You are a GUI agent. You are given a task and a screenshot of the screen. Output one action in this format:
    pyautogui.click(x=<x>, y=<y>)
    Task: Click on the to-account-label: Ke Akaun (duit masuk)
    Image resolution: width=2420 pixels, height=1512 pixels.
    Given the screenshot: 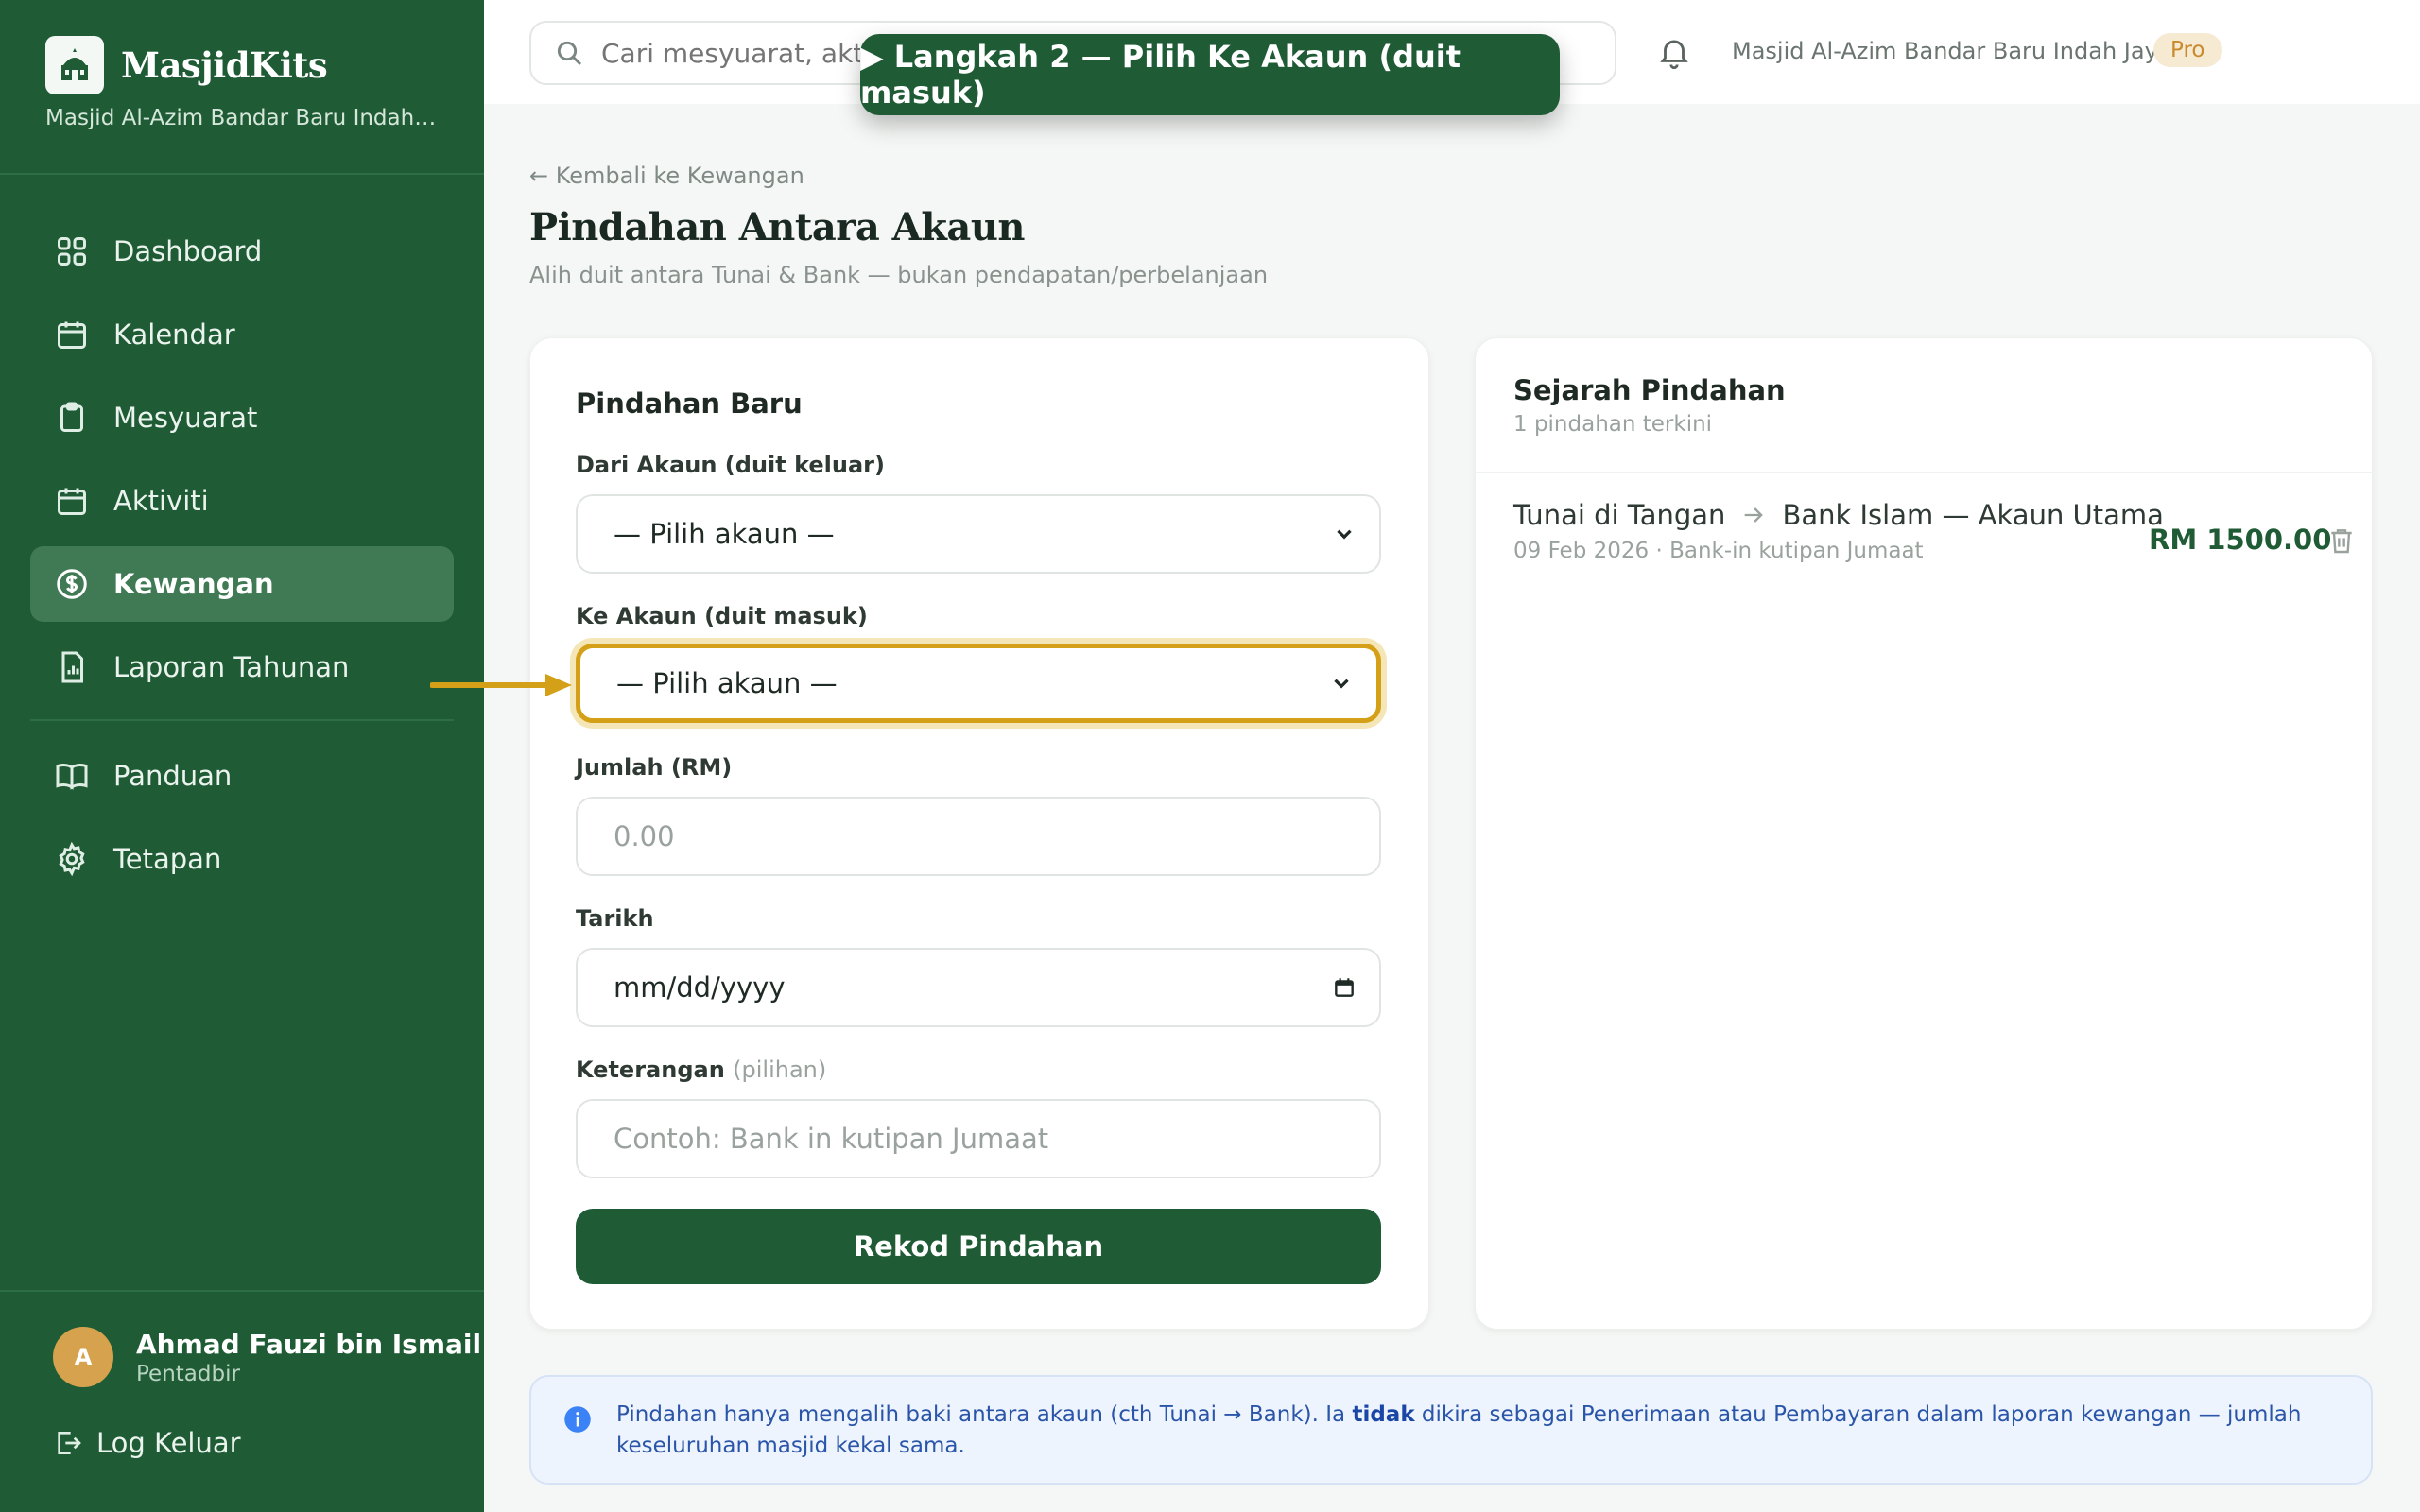 What is the action you would take?
    pyautogui.click(x=722, y=616)
    